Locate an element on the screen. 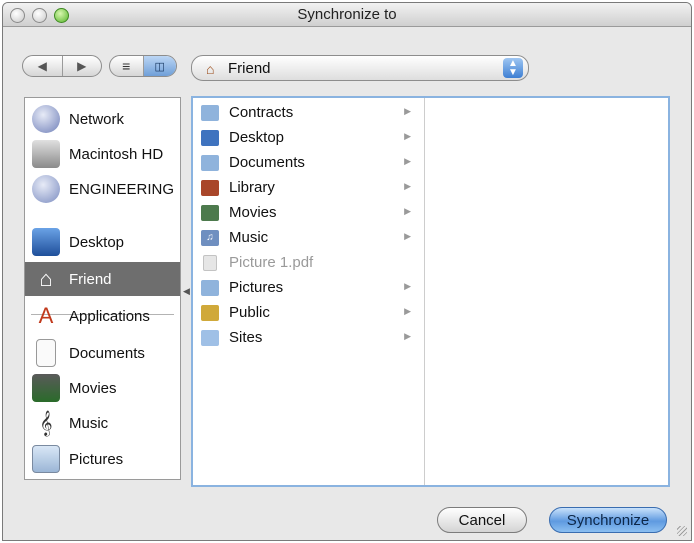  back-button: ◀ is located at coordinates (42, 66).